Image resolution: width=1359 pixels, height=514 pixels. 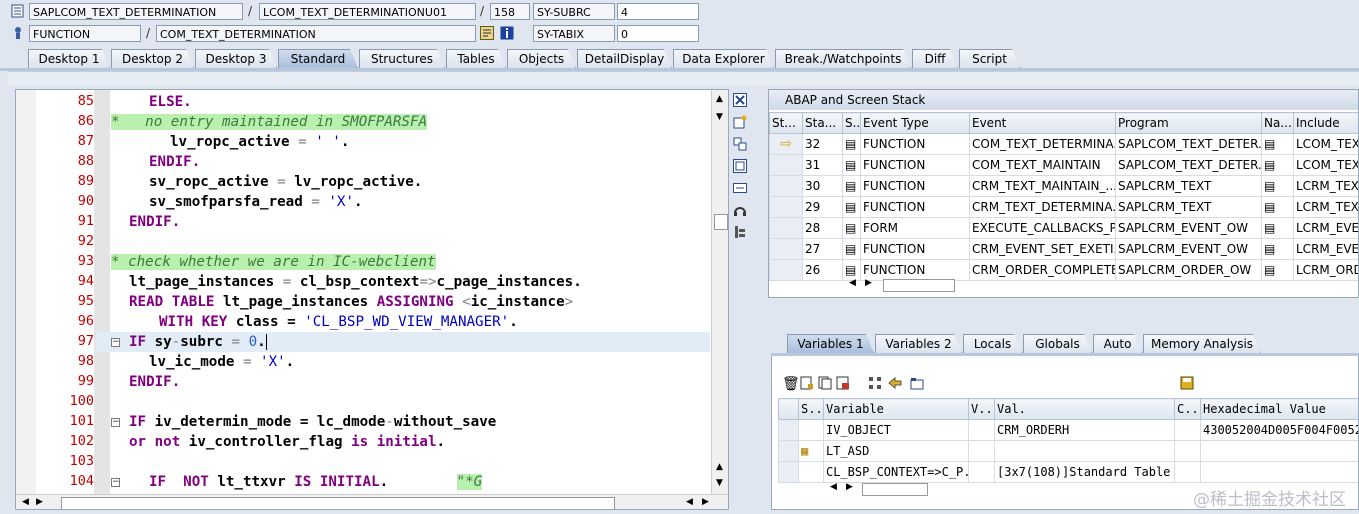 What do you see at coordinates (903, 285) in the screenshot?
I see `stack-horizontal-scrollbar: ◀ ▶` at bounding box center [903, 285].